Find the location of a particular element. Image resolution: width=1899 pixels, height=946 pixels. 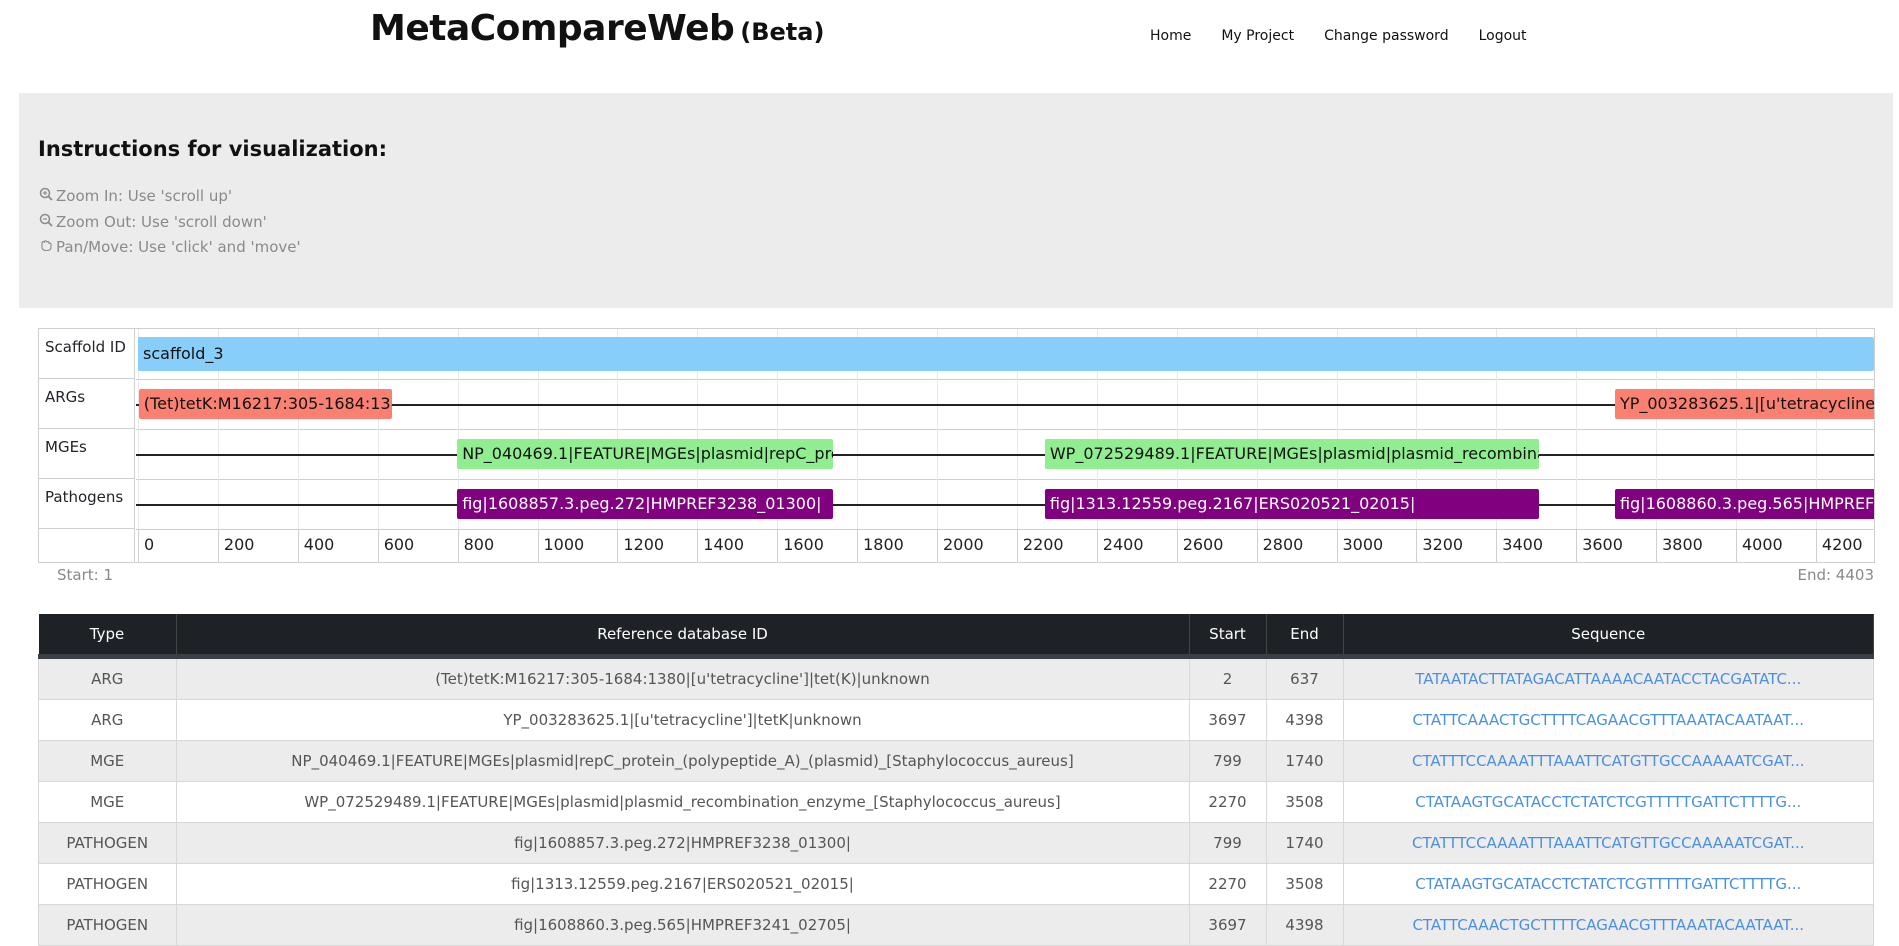

axis-tick-label: 3000 is located at coordinates (1363, 544).